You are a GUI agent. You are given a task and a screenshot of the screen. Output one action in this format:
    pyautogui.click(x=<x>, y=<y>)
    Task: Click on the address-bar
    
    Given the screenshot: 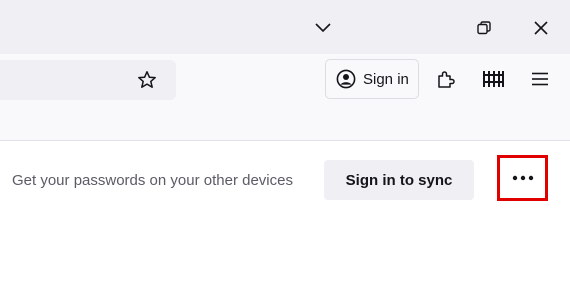 What is the action you would take?
    pyautogui.click(x=88, y=80)
    